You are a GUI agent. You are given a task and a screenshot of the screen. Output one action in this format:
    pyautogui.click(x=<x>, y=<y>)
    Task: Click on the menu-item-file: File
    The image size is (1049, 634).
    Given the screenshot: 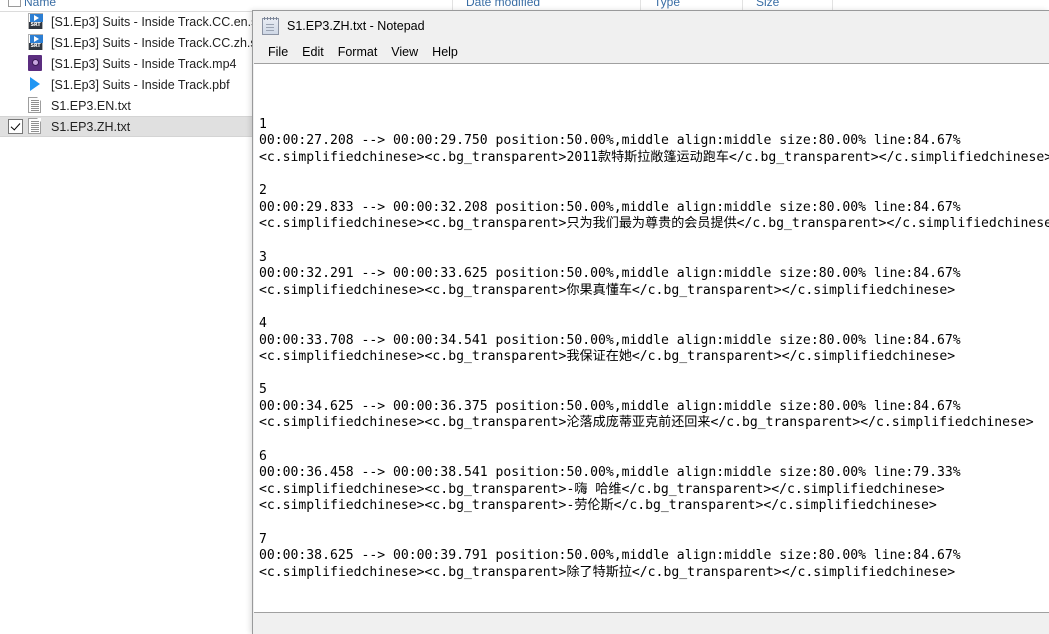 What is the action you would take?
    pyautogui.click(x=278, y=52)
    